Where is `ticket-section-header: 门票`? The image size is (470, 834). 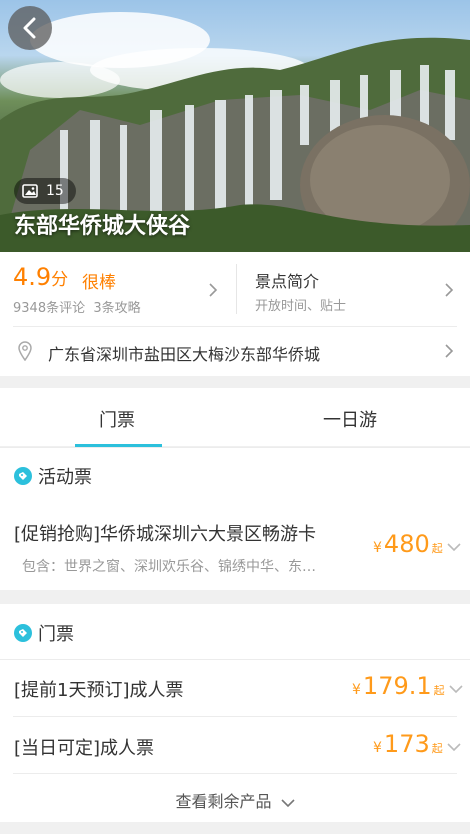
ticket-section-header: 门票 is located at coordinates (44, 633).